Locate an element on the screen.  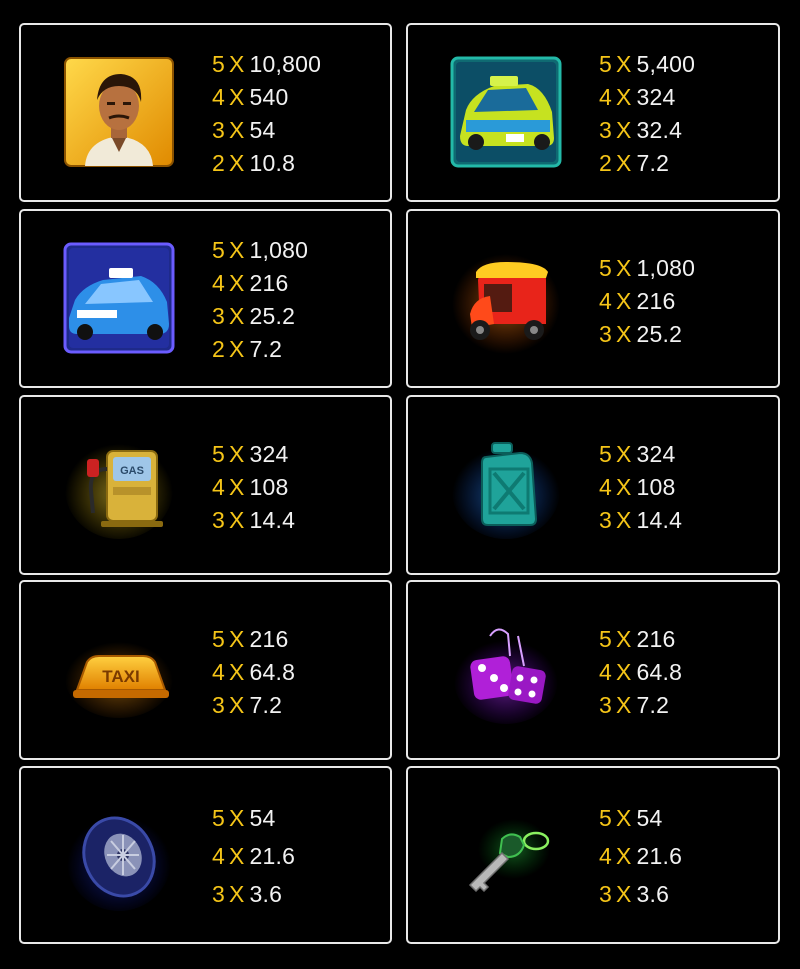
paytable-card-car-key: 5 X 54 4 X 21.6 3 X 3.6 is located at coordinates (593, 855).